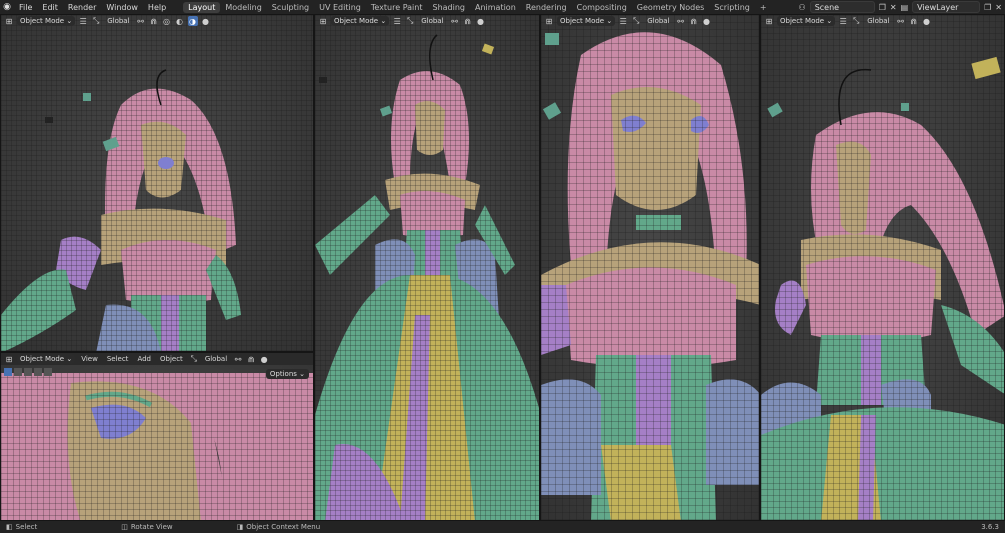 The height and width of the screenshot is (533, 1005). I want to click on menu-view: View, so click(89, 359).